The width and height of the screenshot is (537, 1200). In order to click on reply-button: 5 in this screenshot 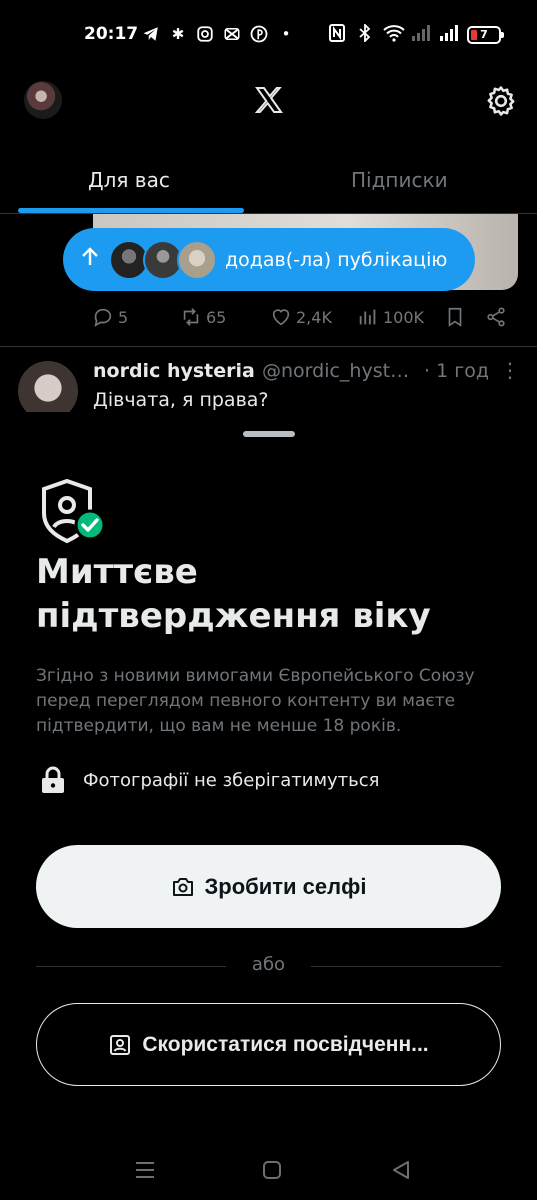, I will do `click(110, 317)`.